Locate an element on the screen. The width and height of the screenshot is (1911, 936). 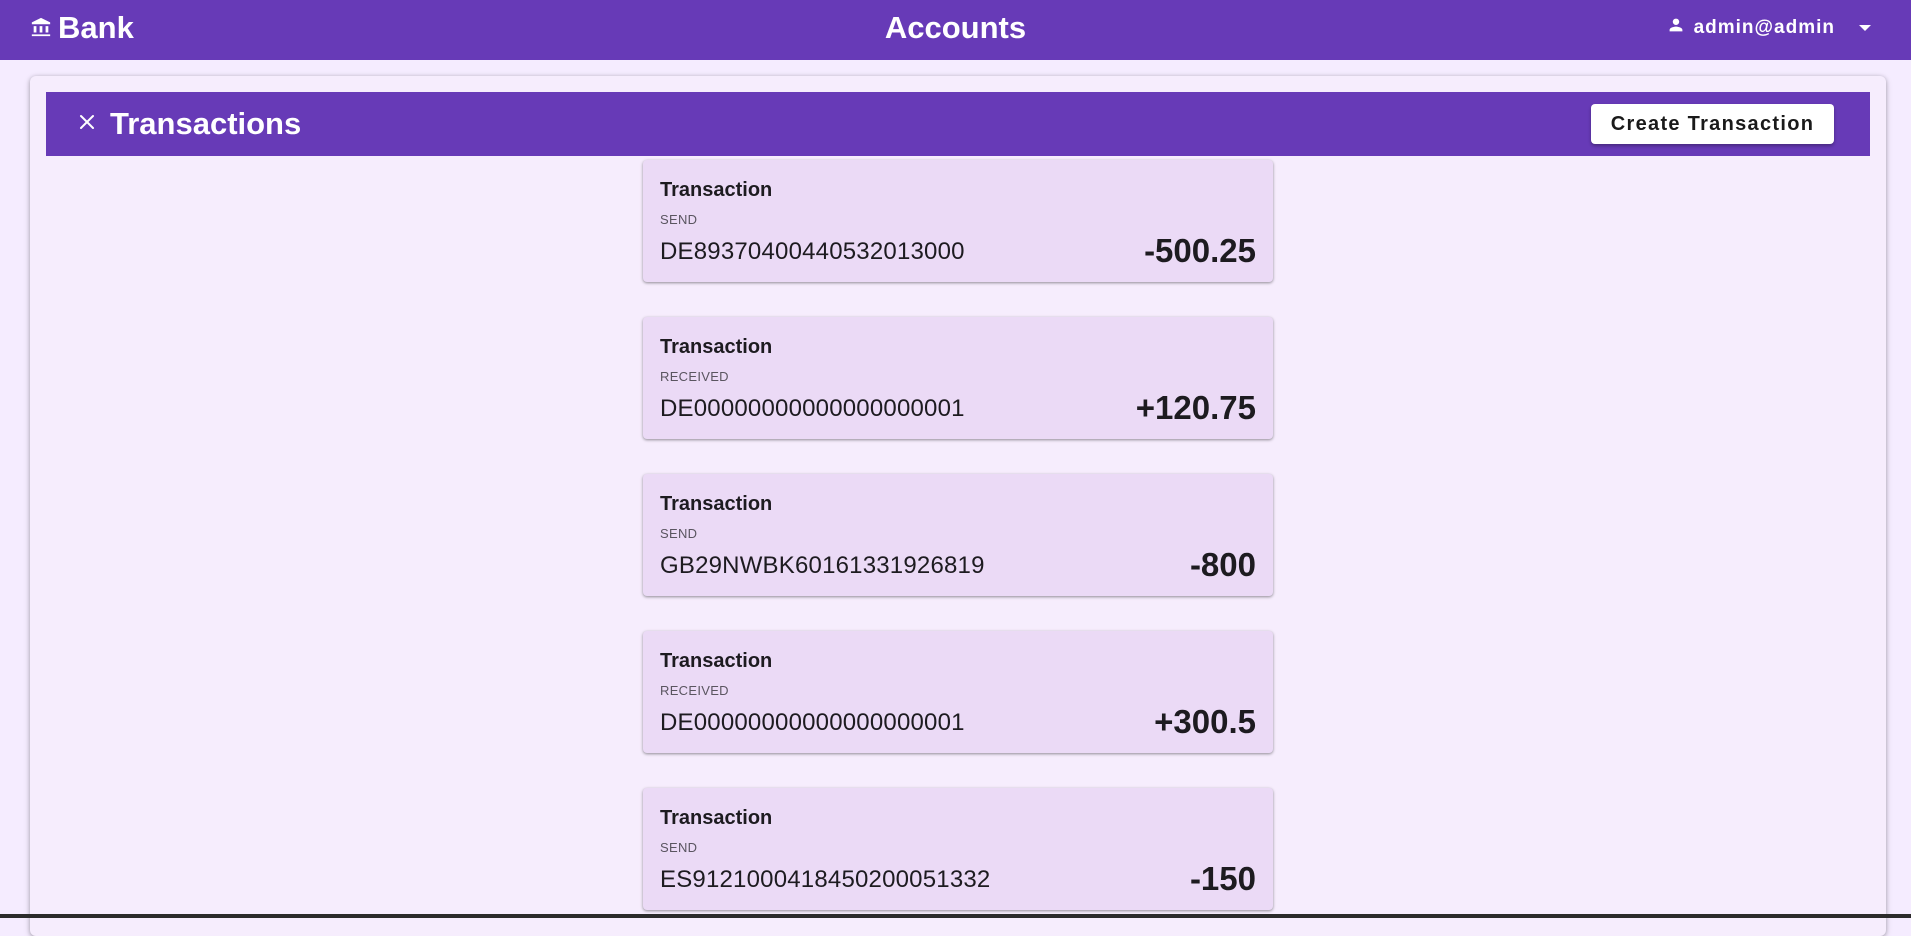
top-app-bar: Bank Accounts admin@admin is located at coordinates (955, 30).